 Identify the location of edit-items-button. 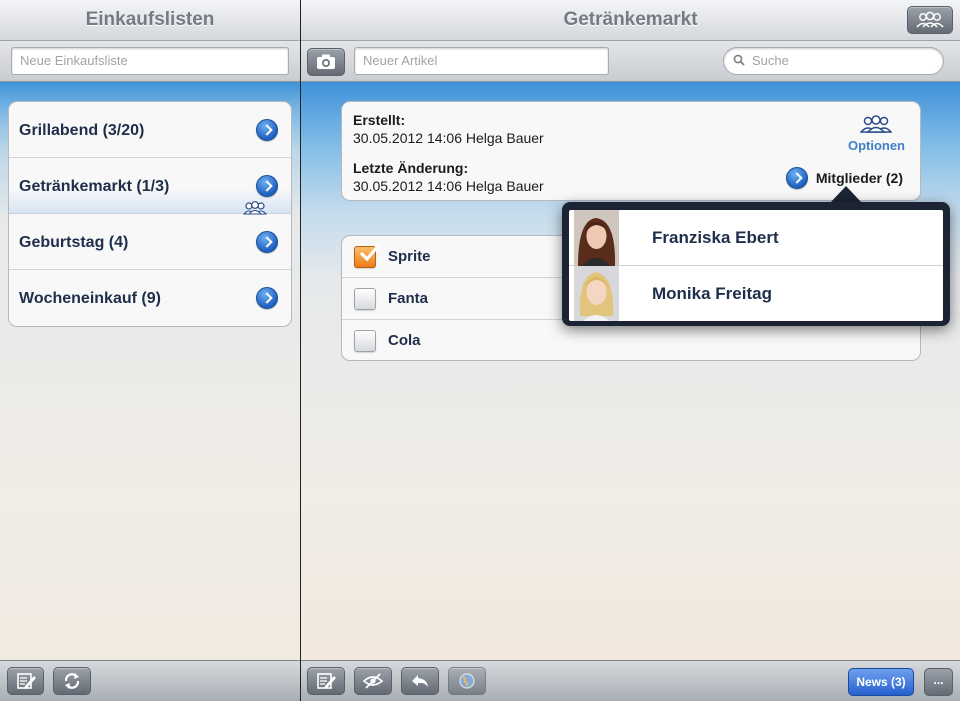
(326, 681).